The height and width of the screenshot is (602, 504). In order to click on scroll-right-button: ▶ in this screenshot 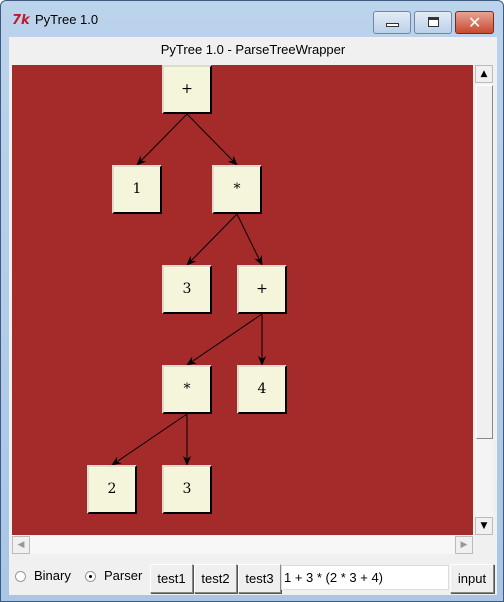, I will do `click(464, 545)`.